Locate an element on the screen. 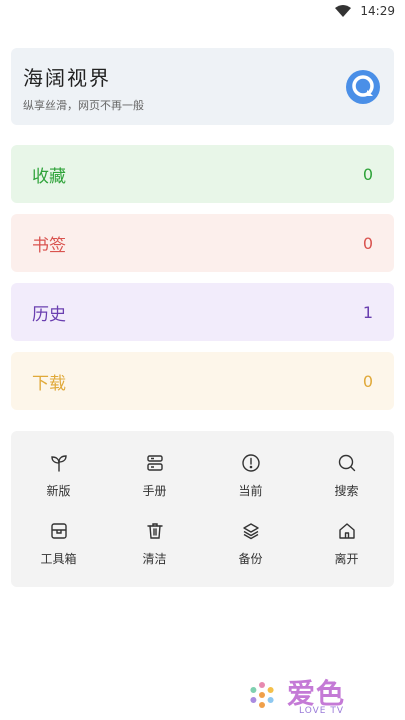  card-history-label: 历史 is located at coordinates (49, 314).